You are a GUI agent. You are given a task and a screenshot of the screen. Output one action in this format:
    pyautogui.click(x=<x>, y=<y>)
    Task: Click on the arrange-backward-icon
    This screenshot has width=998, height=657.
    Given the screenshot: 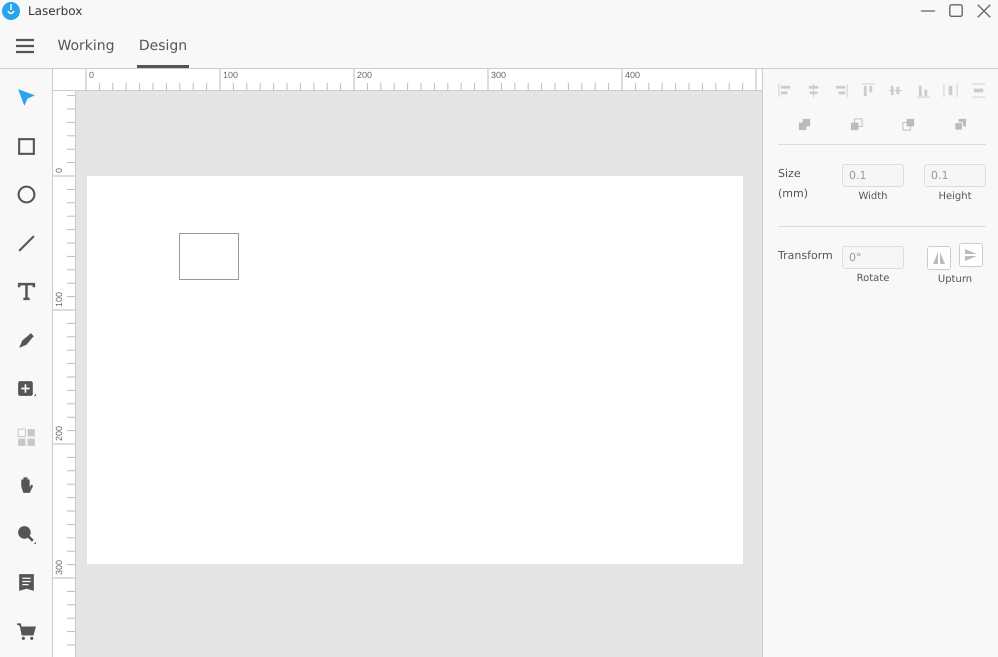 What is the action you would take?
    pyautogui.click(x=908, y=124)
    